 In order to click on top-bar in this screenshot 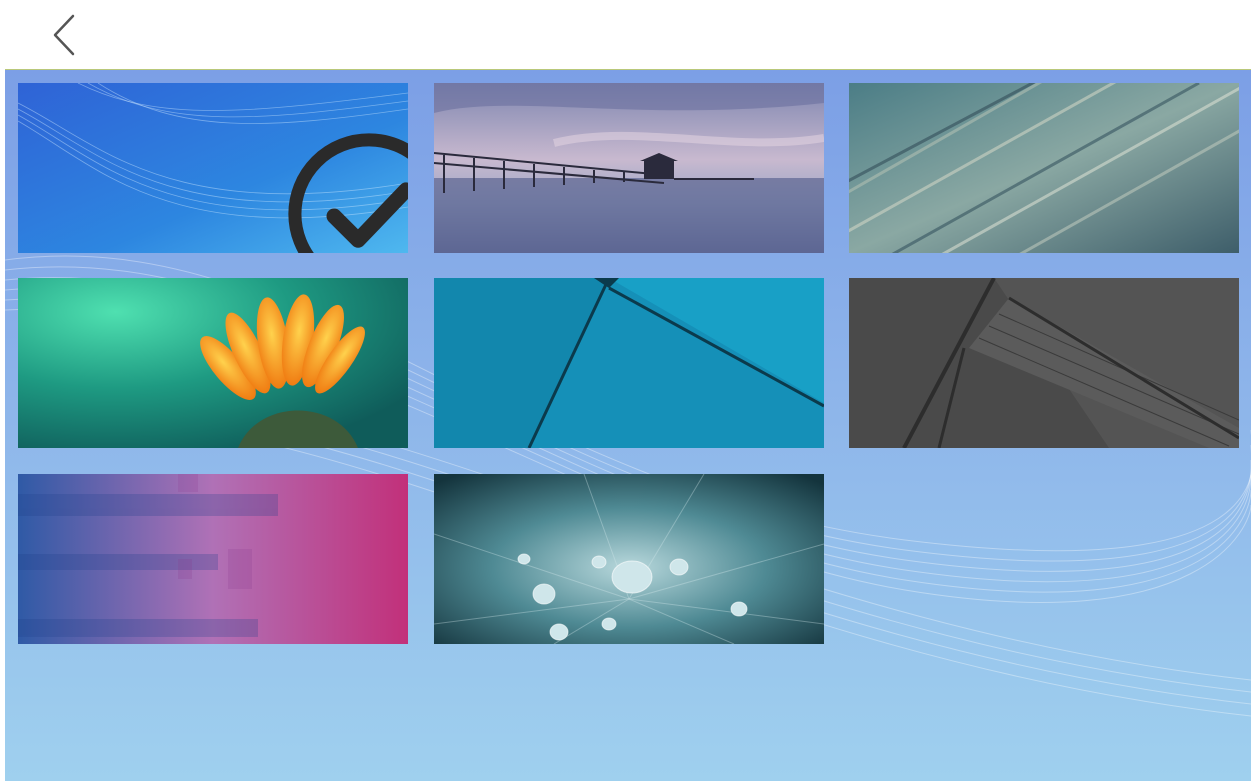, I will do `click(628, 35)`.